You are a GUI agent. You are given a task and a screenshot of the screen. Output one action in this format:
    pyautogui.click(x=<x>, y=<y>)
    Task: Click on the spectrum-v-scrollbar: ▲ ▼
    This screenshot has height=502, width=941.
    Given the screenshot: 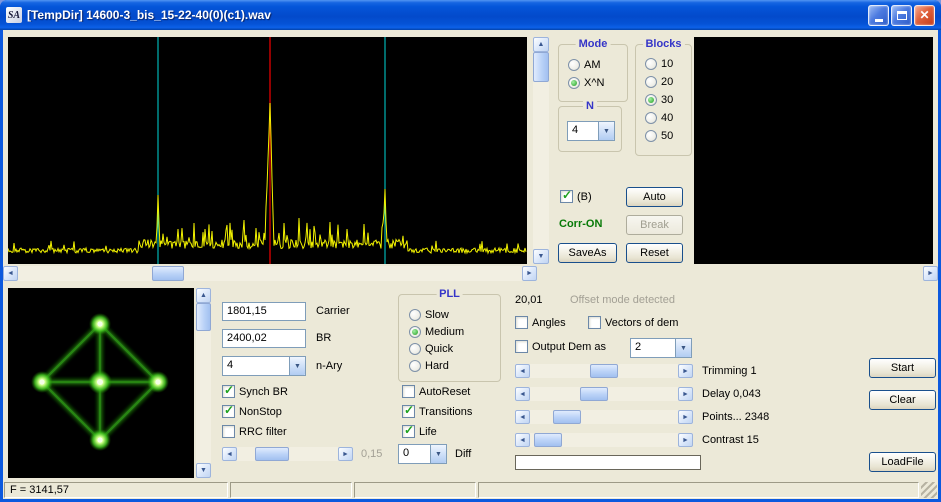 What is the action you would take?
    pyautogui.click(x=541, y=150)
    